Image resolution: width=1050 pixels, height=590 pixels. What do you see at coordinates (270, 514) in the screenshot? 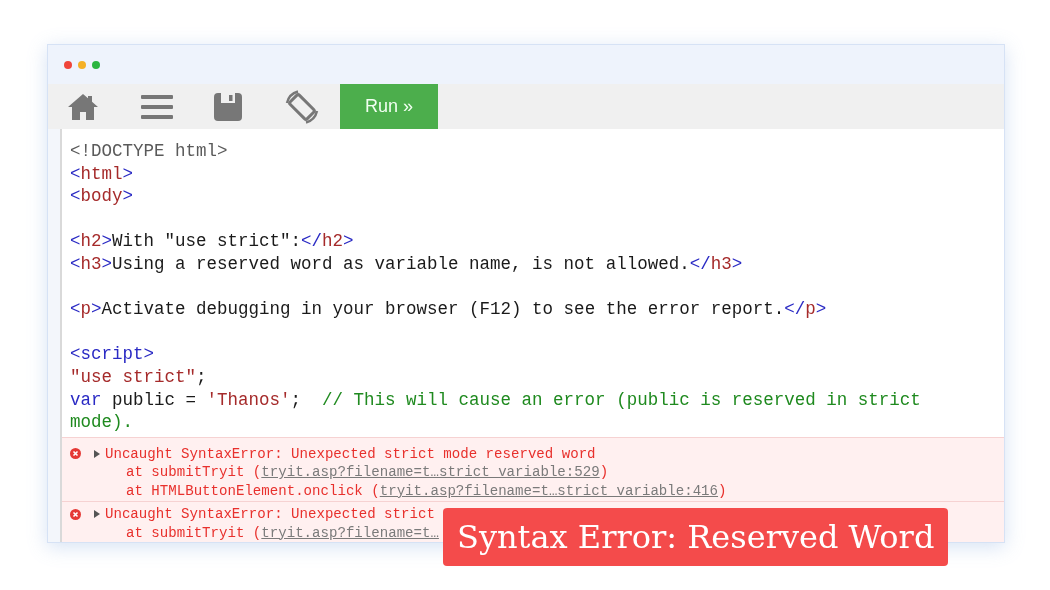
I see `error-message: Uncaught SyntaxError: Unexpected strict` at bounding box center [270, 514].